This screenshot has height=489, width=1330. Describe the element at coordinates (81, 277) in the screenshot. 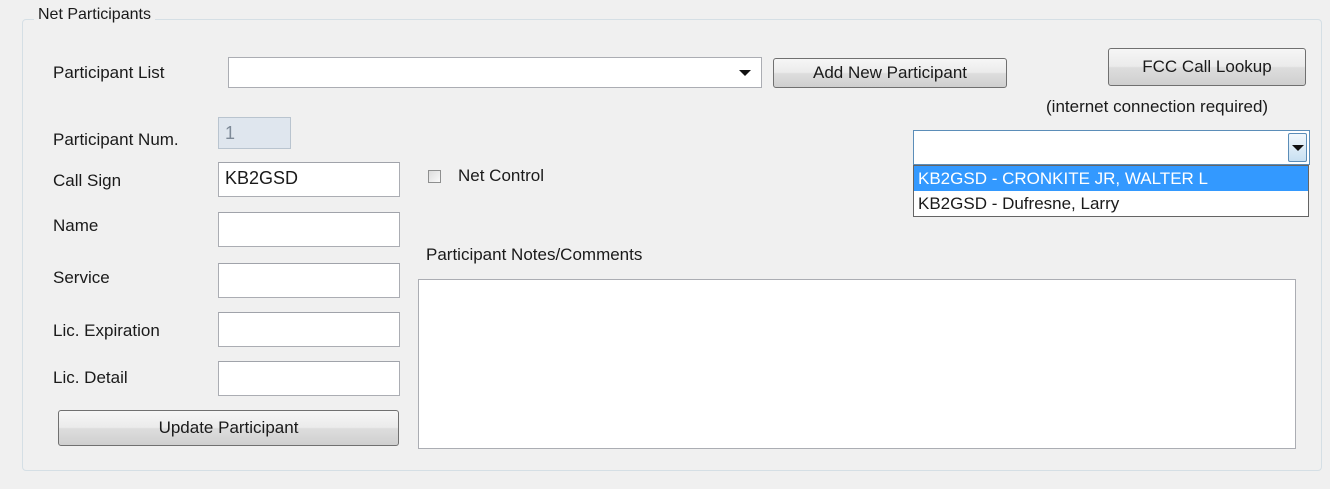

I see `service-label: Service` at that location.